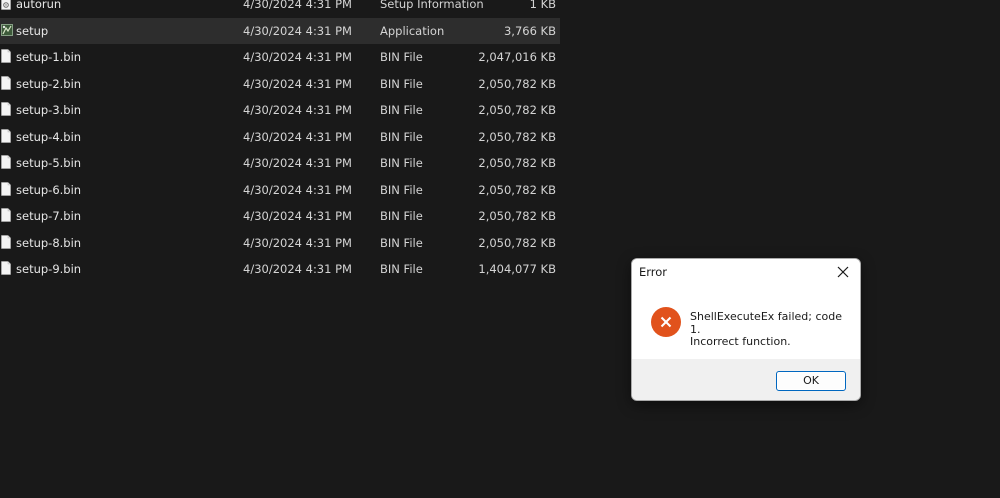 This screenshot has height=498, width=1000. What do you see at coordinates (432, 5) in the screenshot?
I see `file-type: Setup Information` at bounding box center [432, 5].